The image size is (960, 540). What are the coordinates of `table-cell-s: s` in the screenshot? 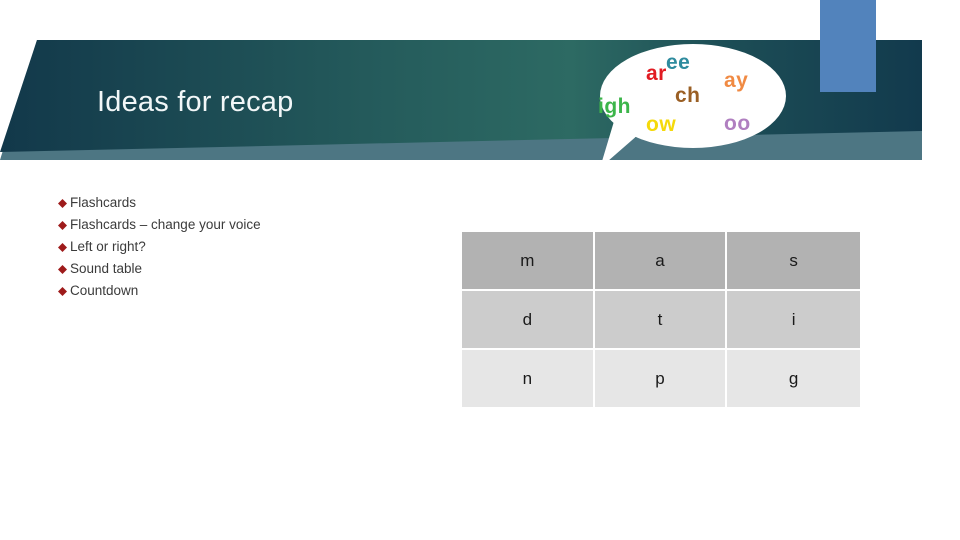 It's located at (793, 261).